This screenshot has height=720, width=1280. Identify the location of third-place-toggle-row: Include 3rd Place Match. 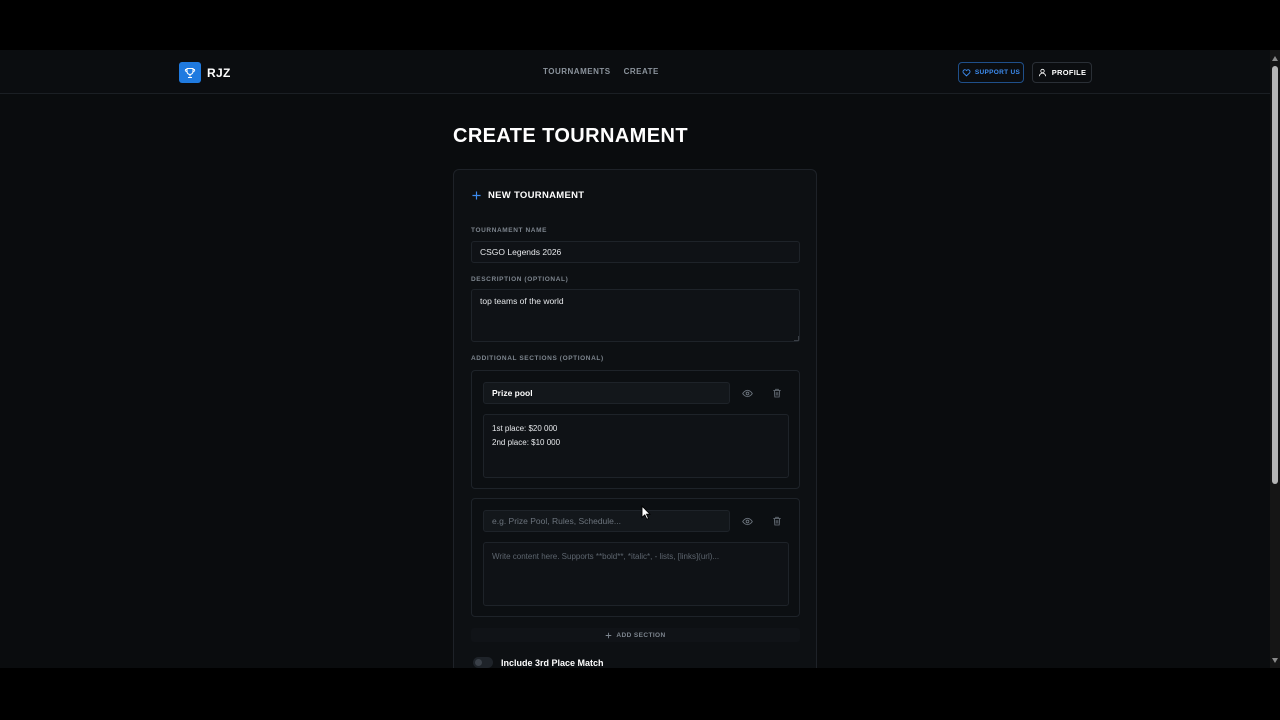
(538, 662).